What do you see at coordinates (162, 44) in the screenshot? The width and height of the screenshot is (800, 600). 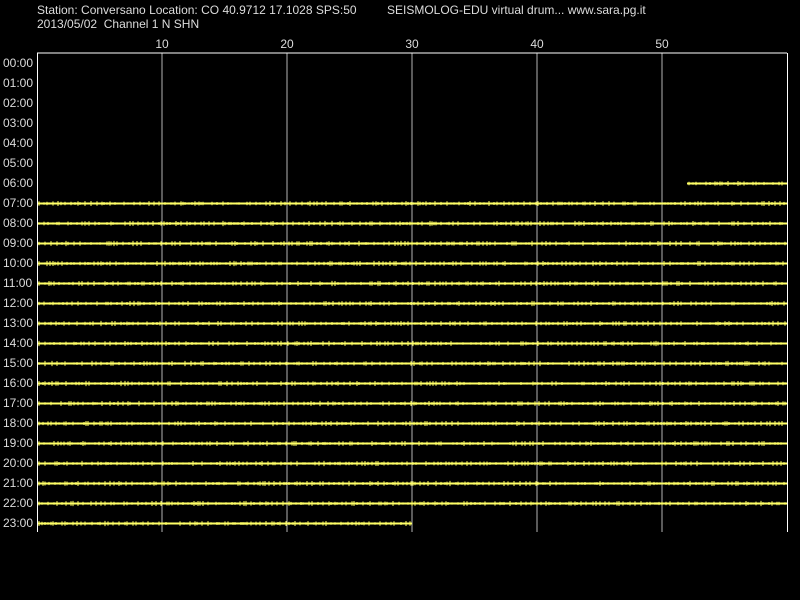 I see `x-tick-label: 10` at bounding box center [162, 44].